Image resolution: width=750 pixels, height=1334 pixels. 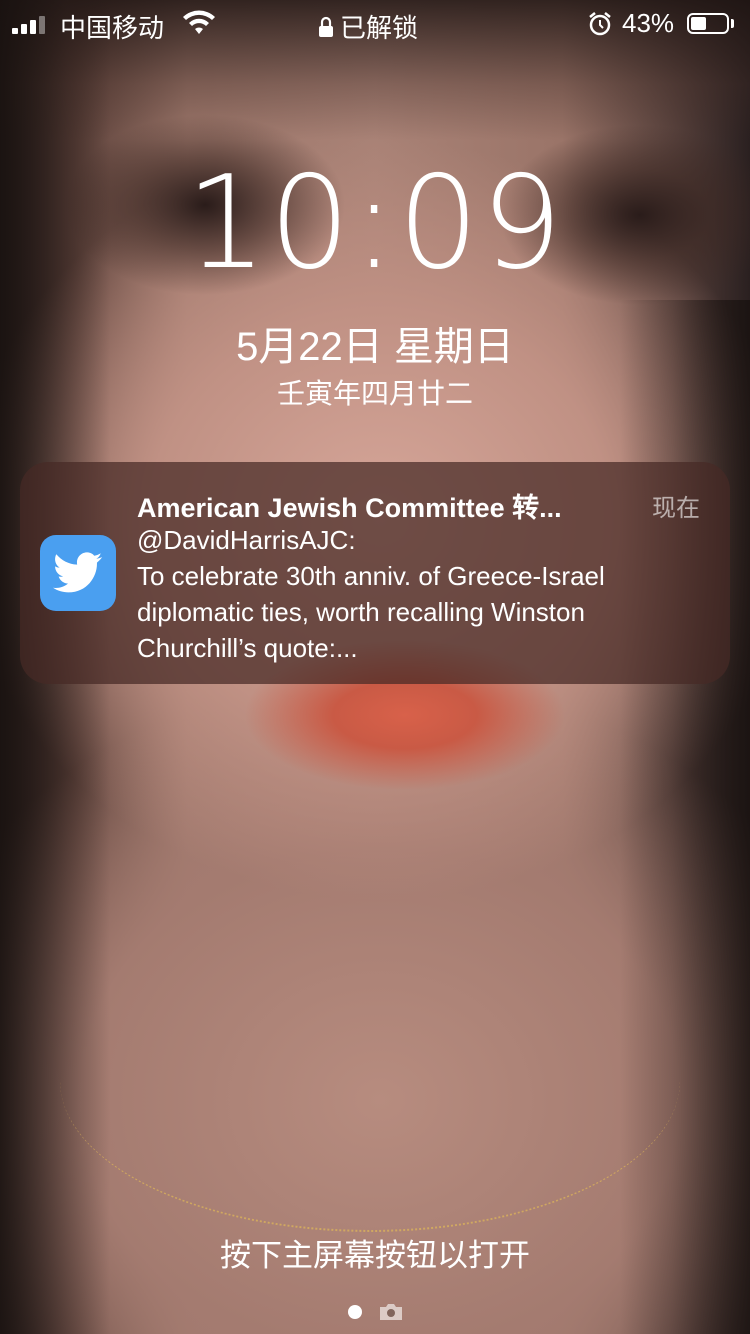 I want to click on wallpaper-hair-right, so click(x=685, y=817).